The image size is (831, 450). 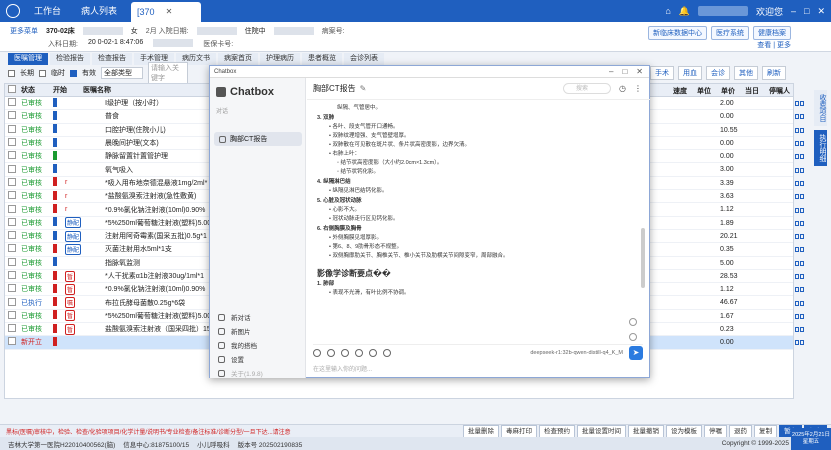 What do you see at coordinates (772, 33) in the screenshot?
I see `health-record-button: 健康档案` at bounding box center [772, 33].